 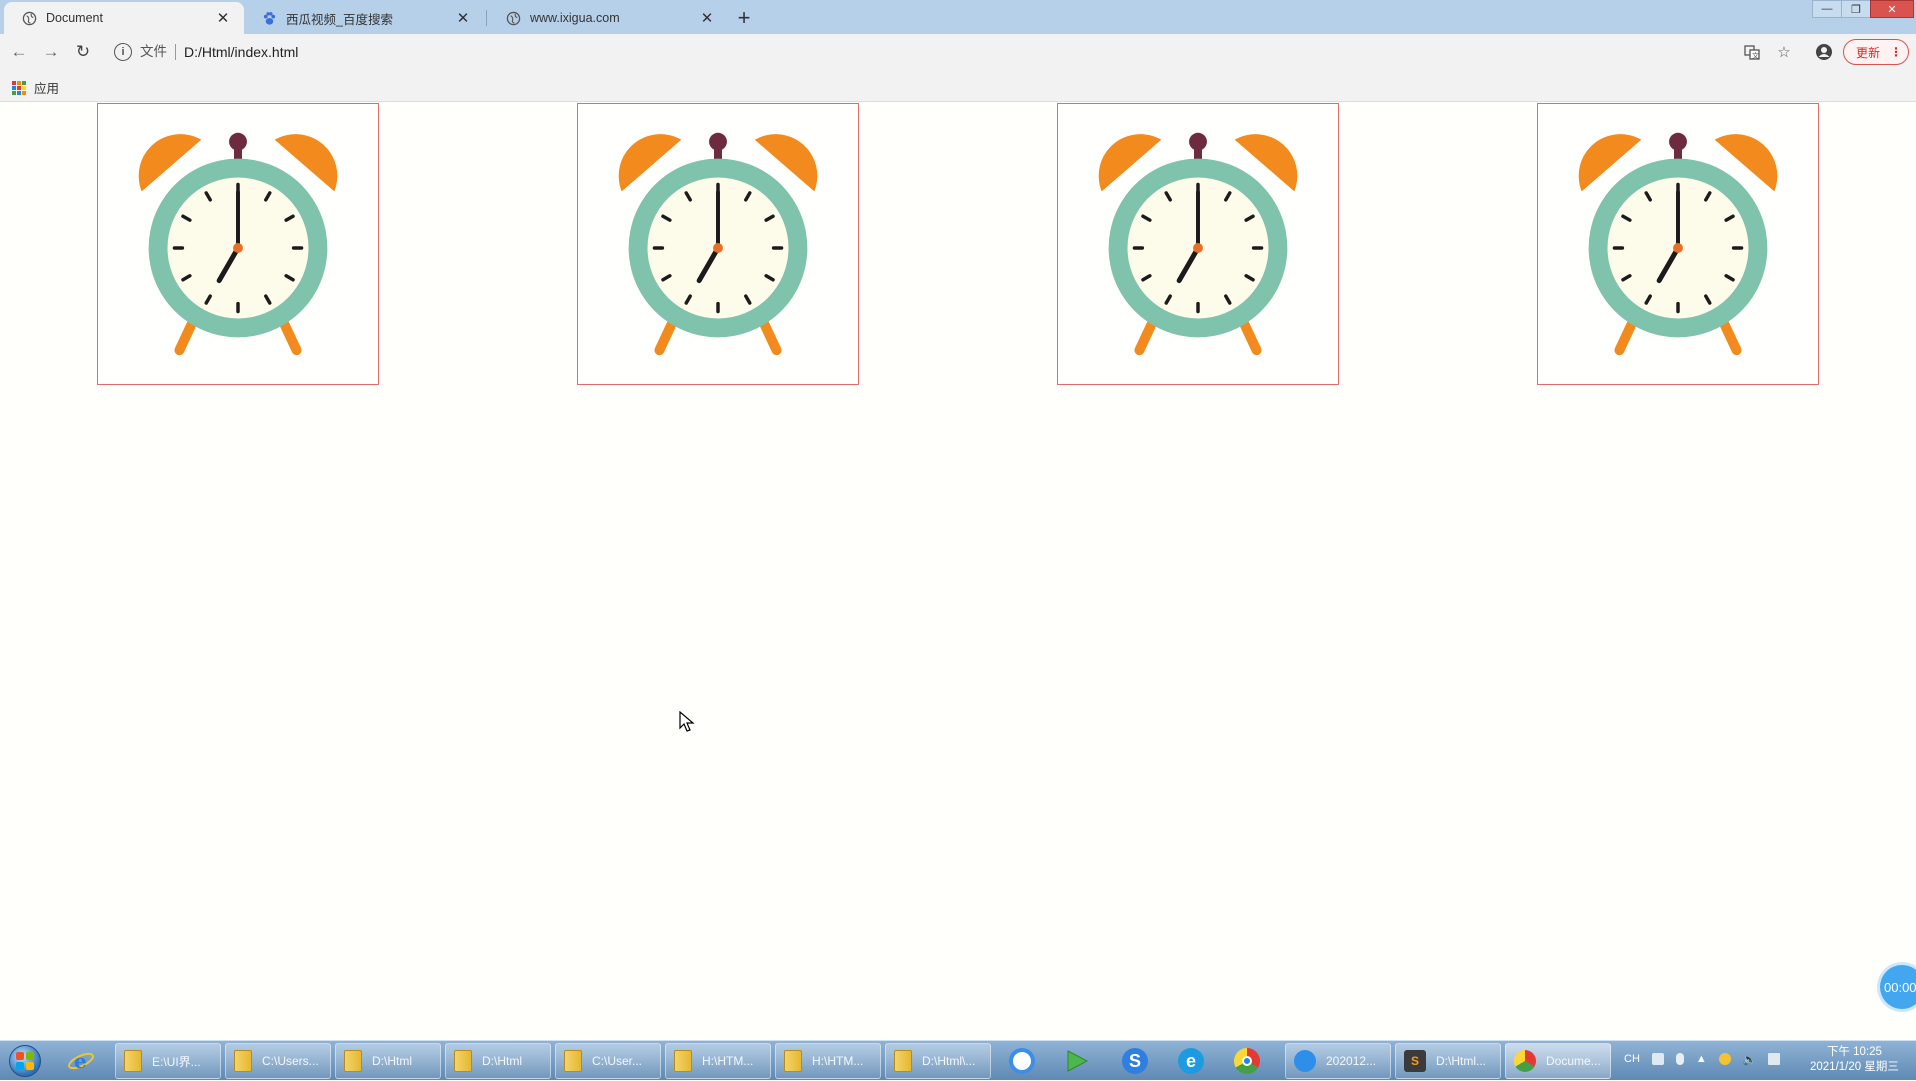 What do you see at coordinates (1784, 52) in the screenshot?
I see `bookmark-star-icon: ☆` at bounding box center [1784, 52].